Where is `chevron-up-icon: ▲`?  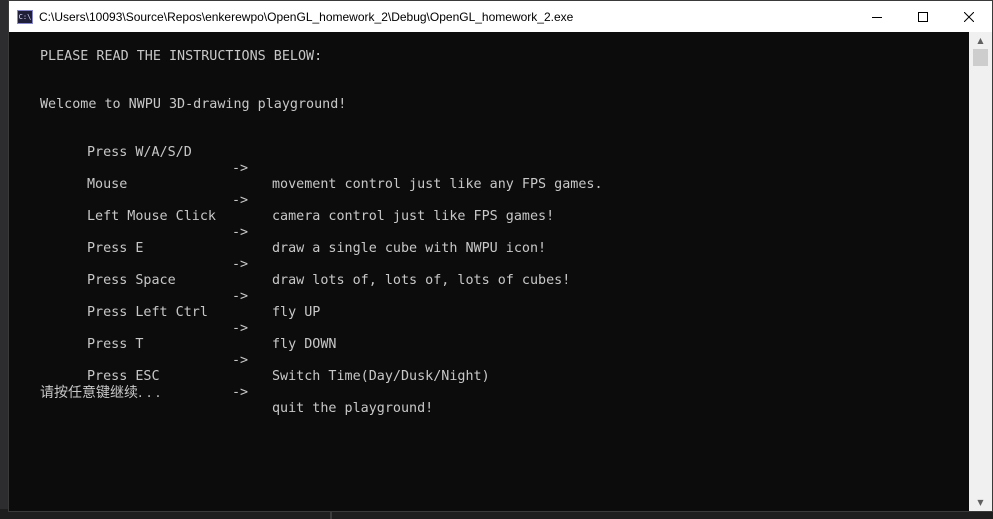 chevron-up-icon: ▲ is located at coordinates (980, 40).